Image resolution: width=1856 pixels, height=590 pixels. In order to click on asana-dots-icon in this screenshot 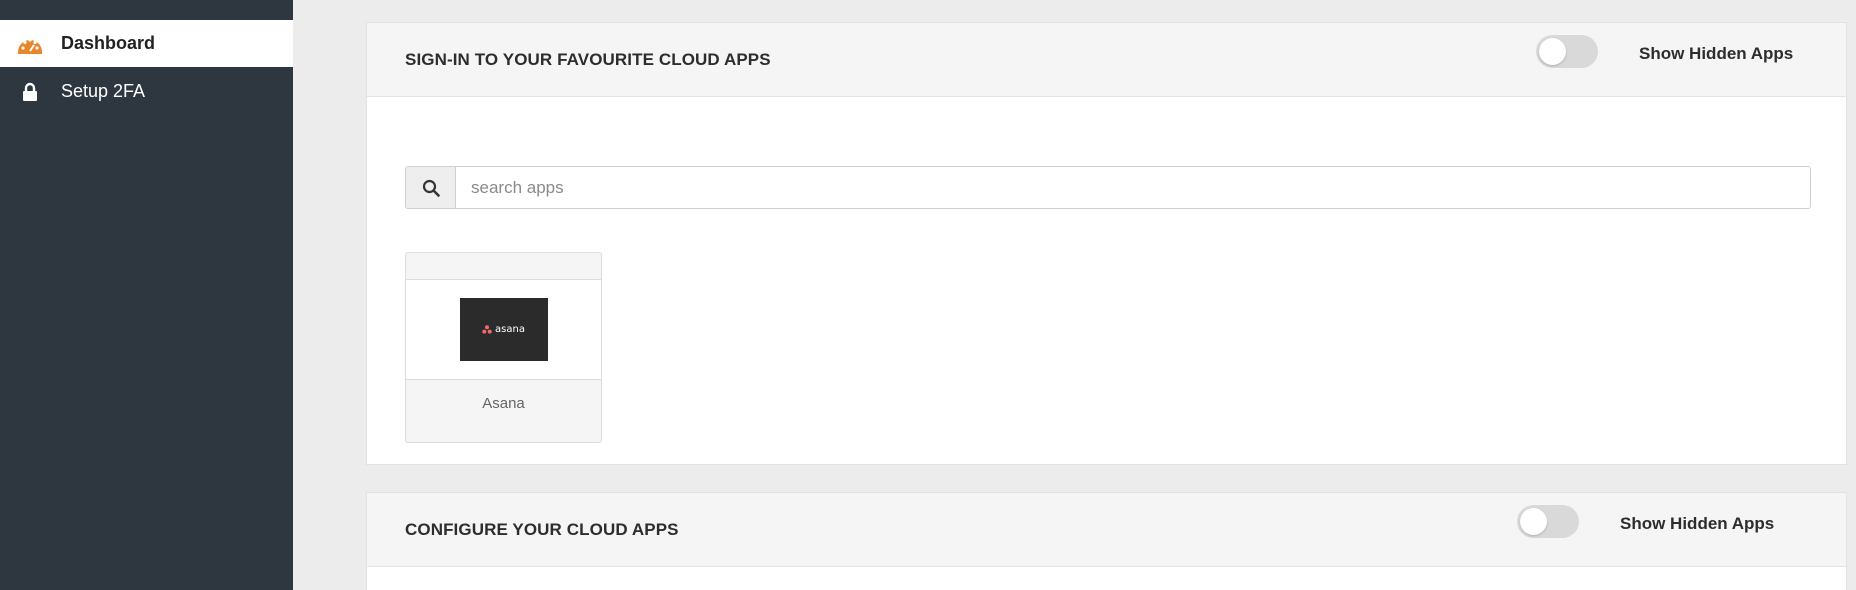, I will do `click(487, 329)`.